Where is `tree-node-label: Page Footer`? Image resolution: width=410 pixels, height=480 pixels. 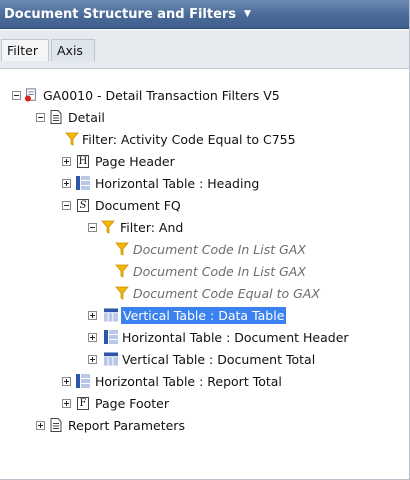
tree-node-label: Page Footer is located at coordinates (132, 403).